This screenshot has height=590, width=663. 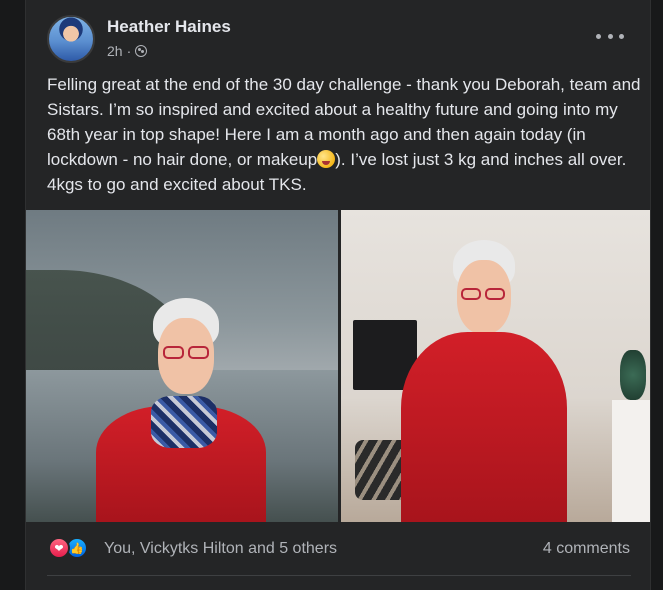 I want to click on post-meta: 2h ·, so click(x=127, y=51).